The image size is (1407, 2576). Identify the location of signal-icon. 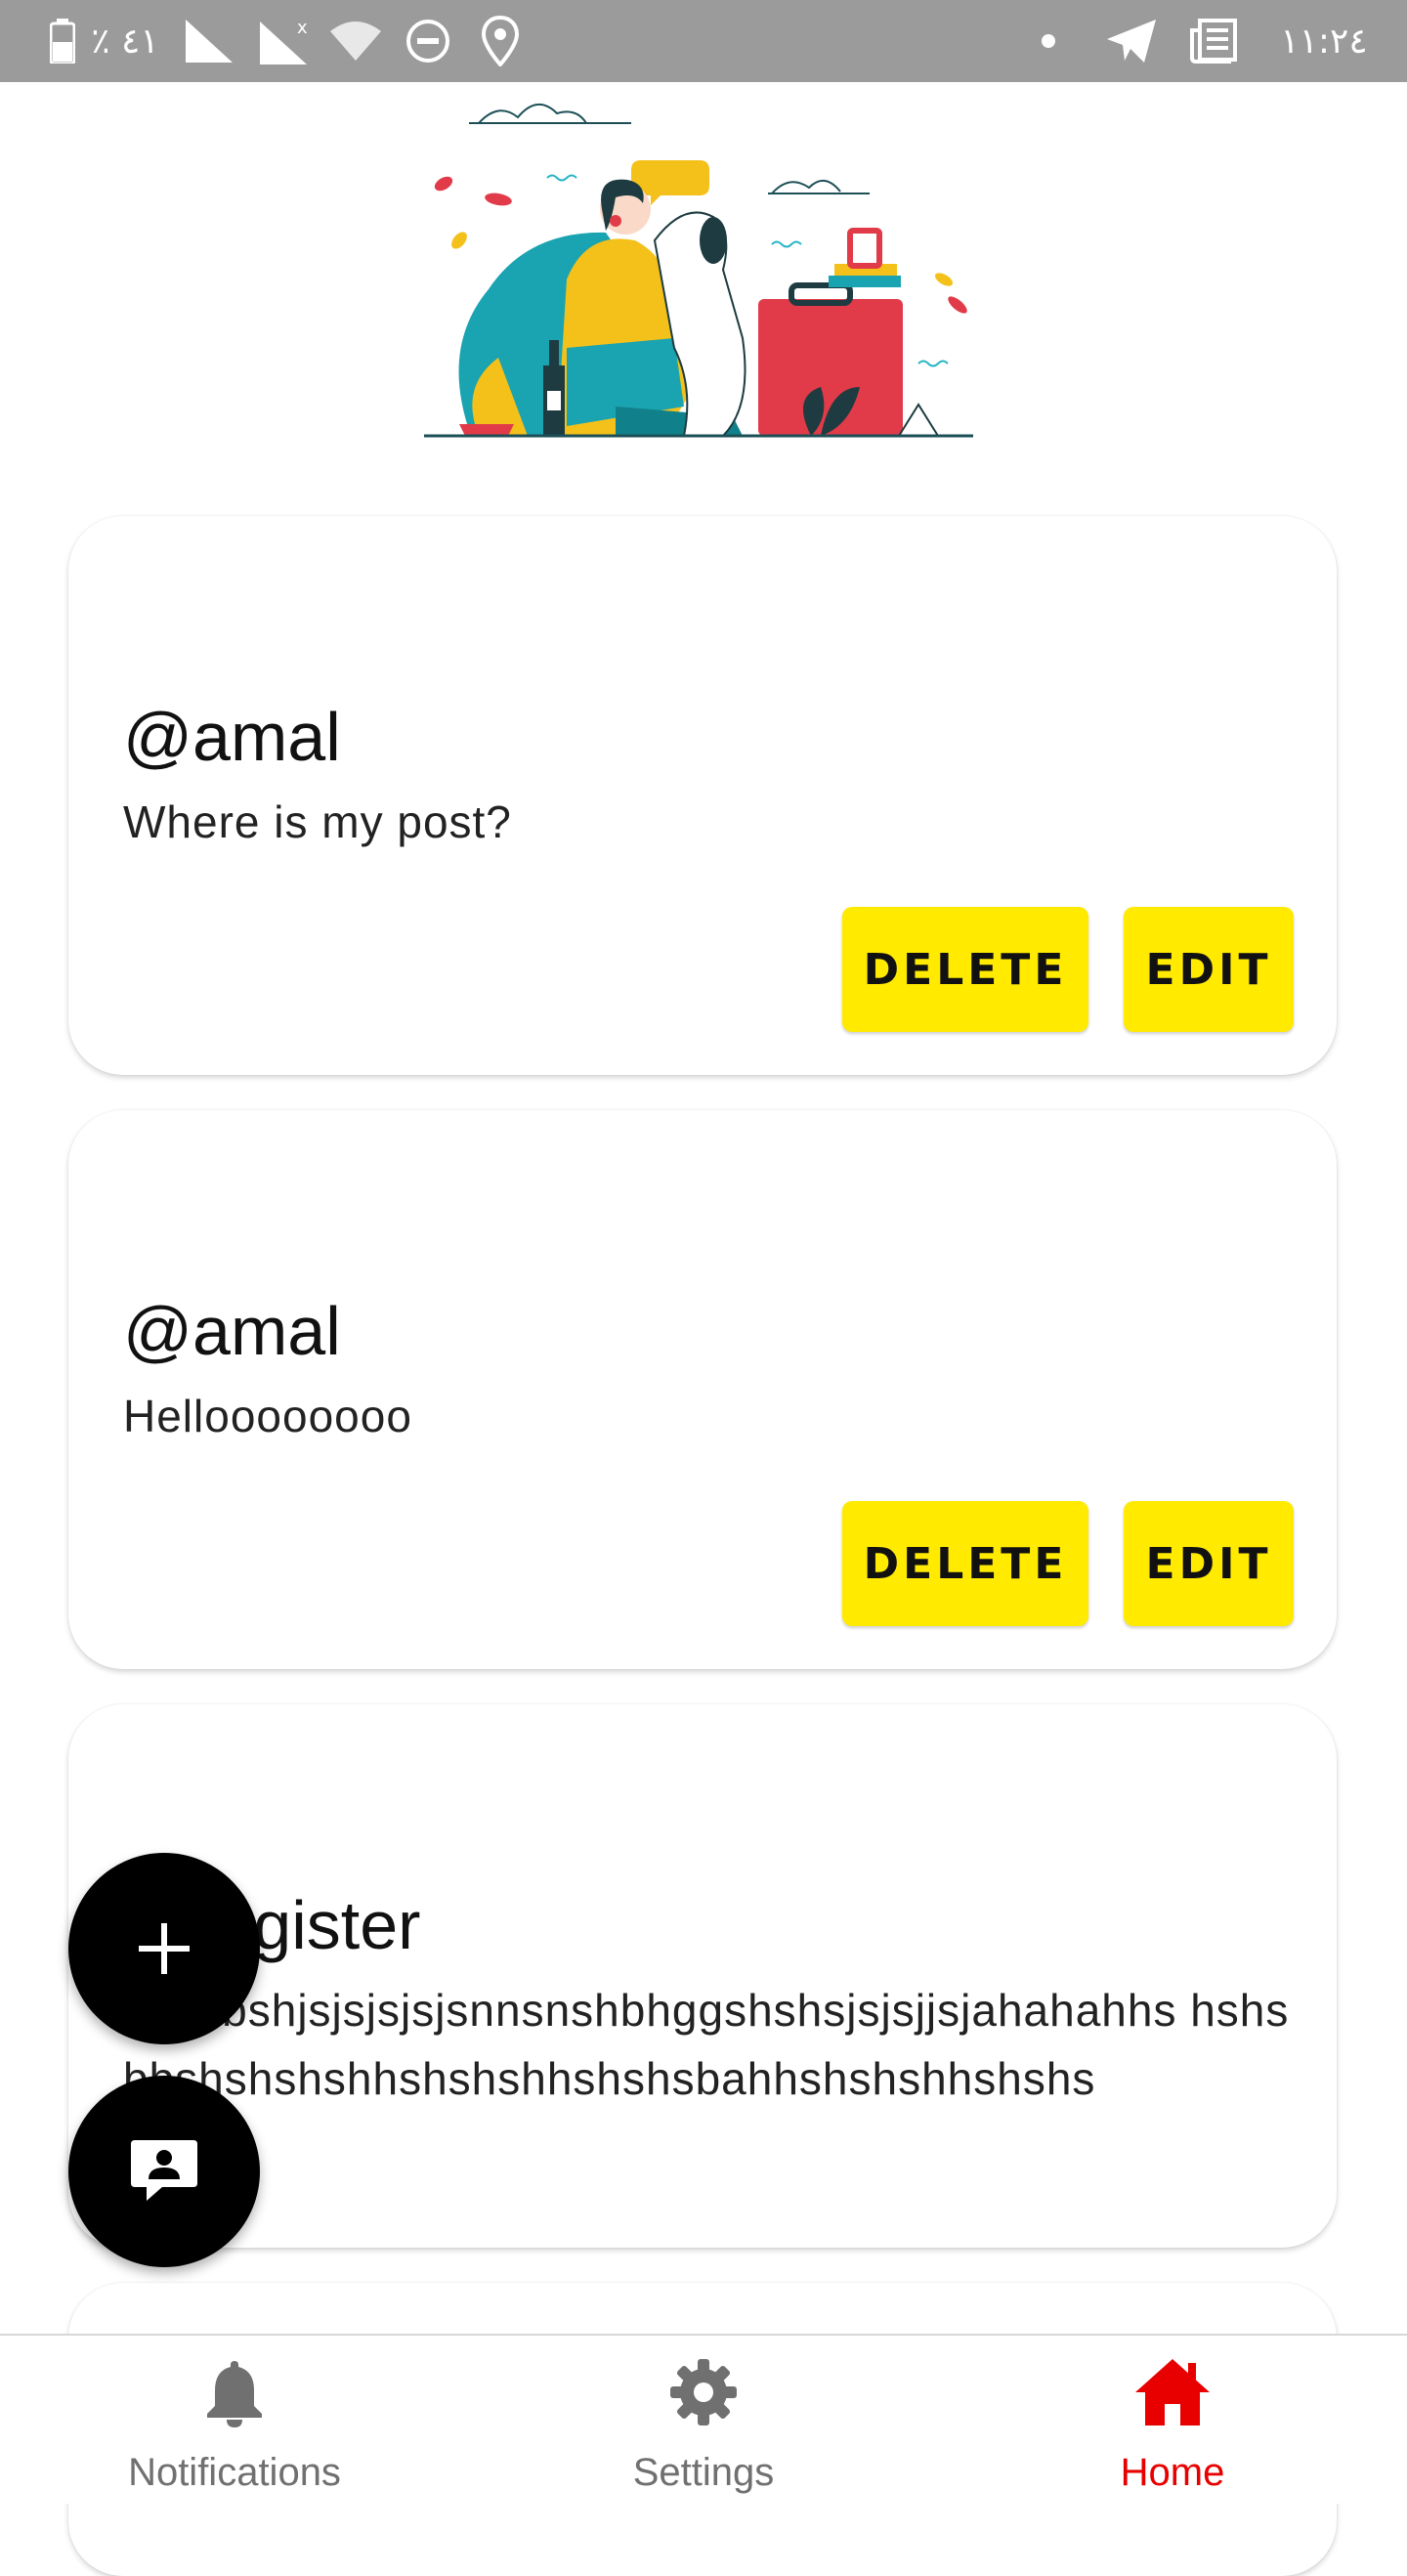
(209, 41).